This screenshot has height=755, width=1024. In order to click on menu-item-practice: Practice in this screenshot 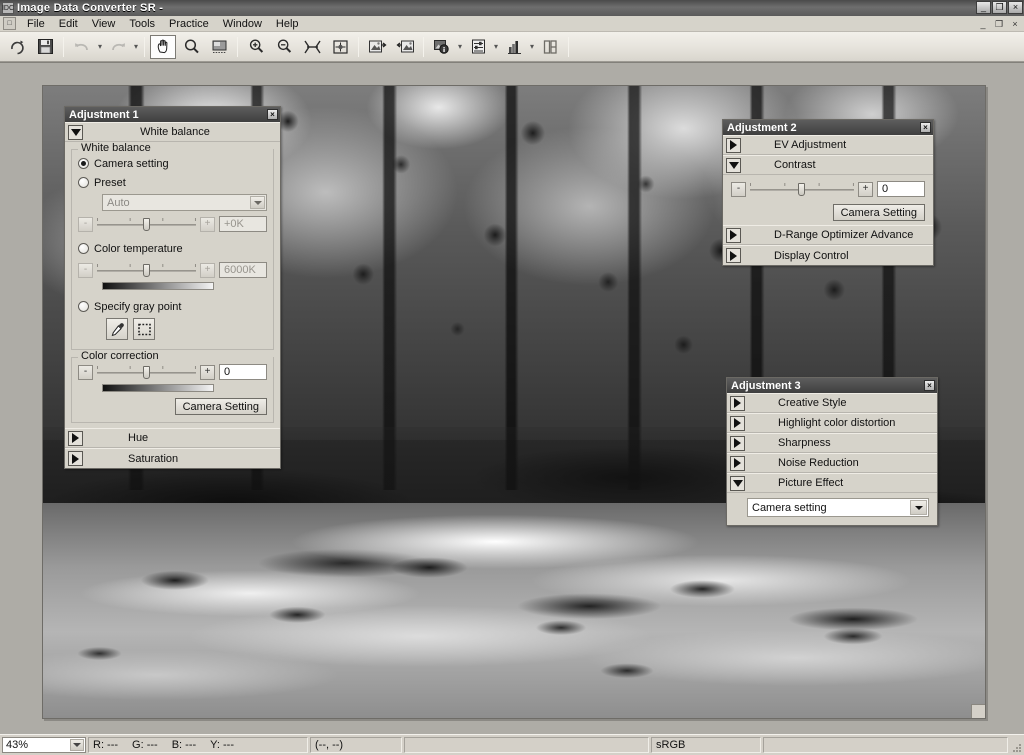, I will do `click(189, 24)`.